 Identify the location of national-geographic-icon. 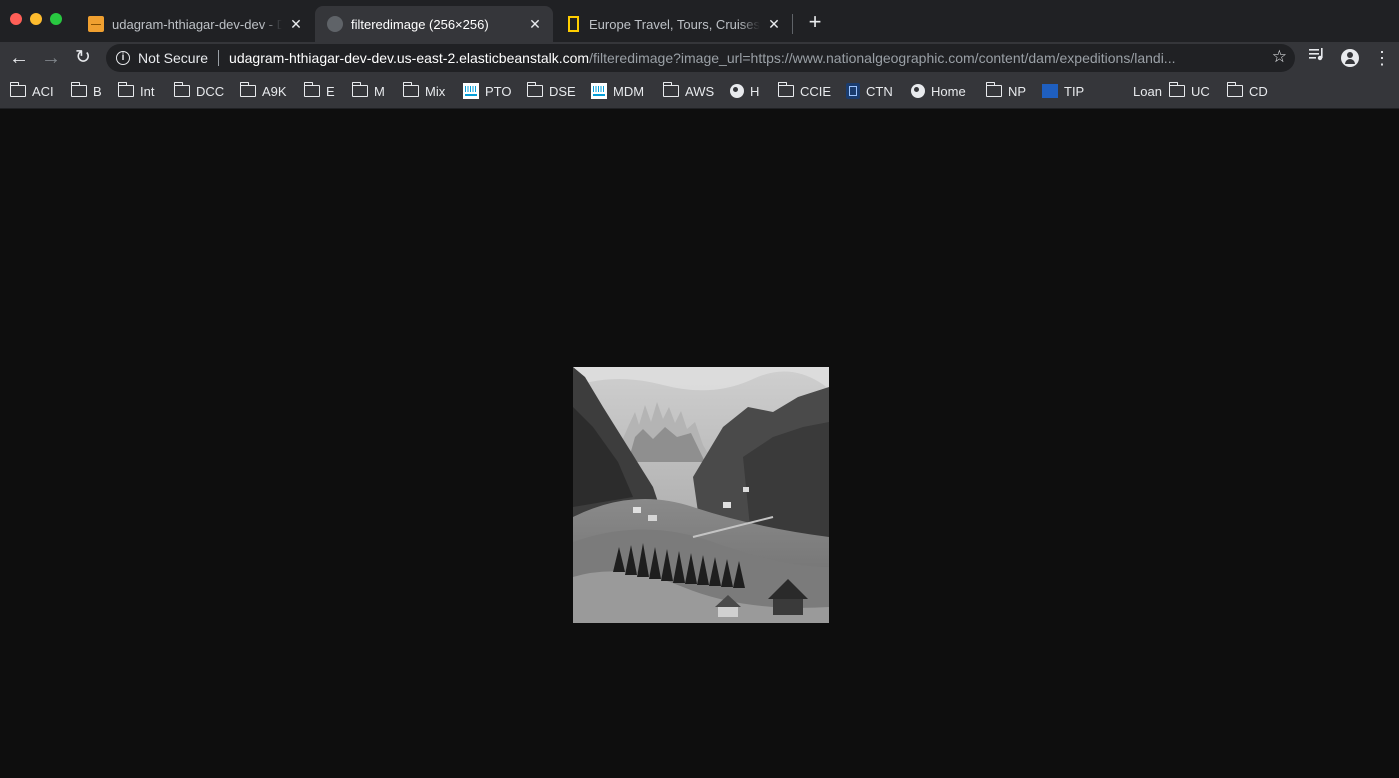
(573, 24).